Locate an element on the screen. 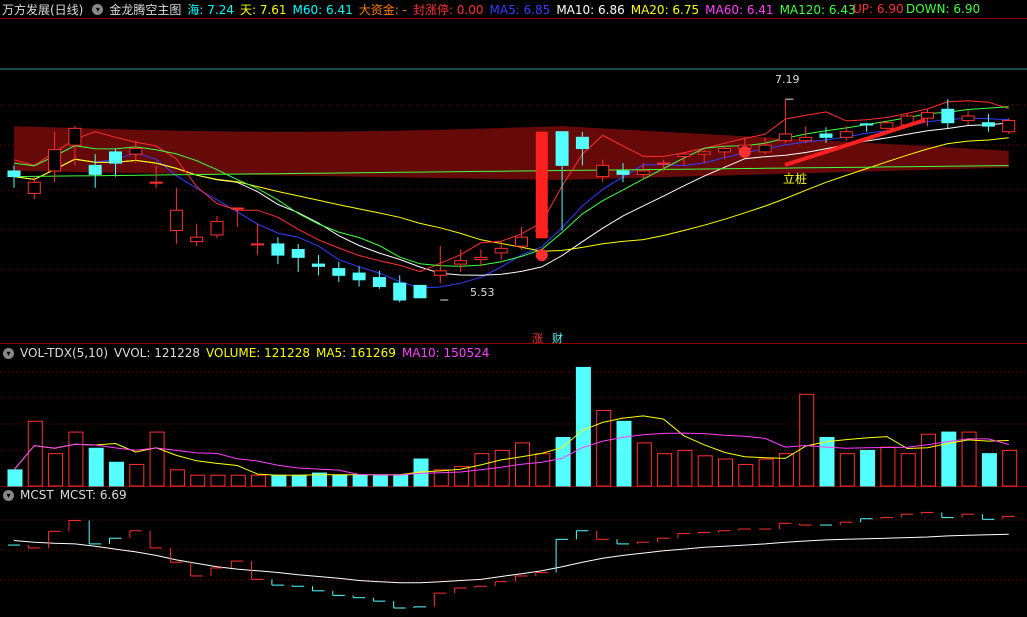 Image resolution: width=1027 pixels, height=617 pixels. limit-up-bar is located at coordinates (541, 185).